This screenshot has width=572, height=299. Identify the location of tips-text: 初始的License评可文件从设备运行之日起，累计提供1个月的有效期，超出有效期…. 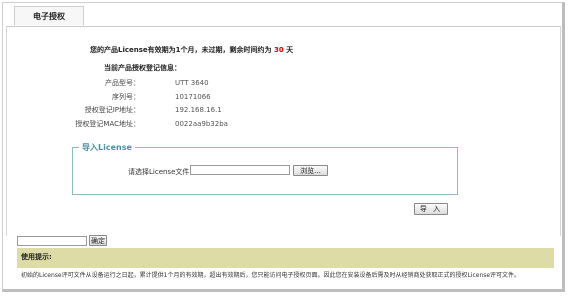
(271, 275).